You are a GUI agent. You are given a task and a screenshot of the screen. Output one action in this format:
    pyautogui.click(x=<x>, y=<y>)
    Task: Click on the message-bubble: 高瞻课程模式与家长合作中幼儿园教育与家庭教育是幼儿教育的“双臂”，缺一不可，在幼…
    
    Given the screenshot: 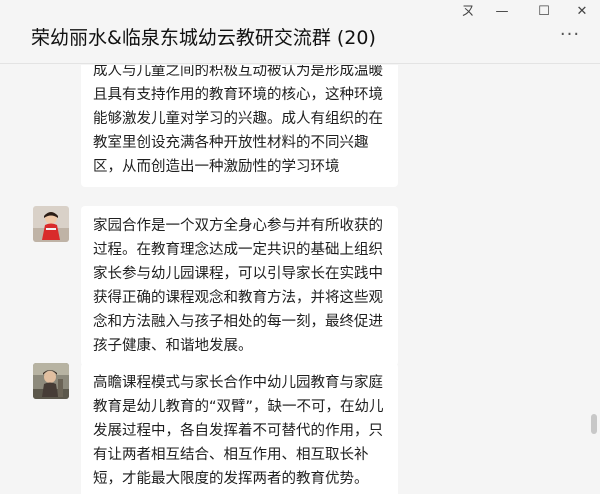 What is the action you would take?
    pyautogui.click(x=239, y=428)
    